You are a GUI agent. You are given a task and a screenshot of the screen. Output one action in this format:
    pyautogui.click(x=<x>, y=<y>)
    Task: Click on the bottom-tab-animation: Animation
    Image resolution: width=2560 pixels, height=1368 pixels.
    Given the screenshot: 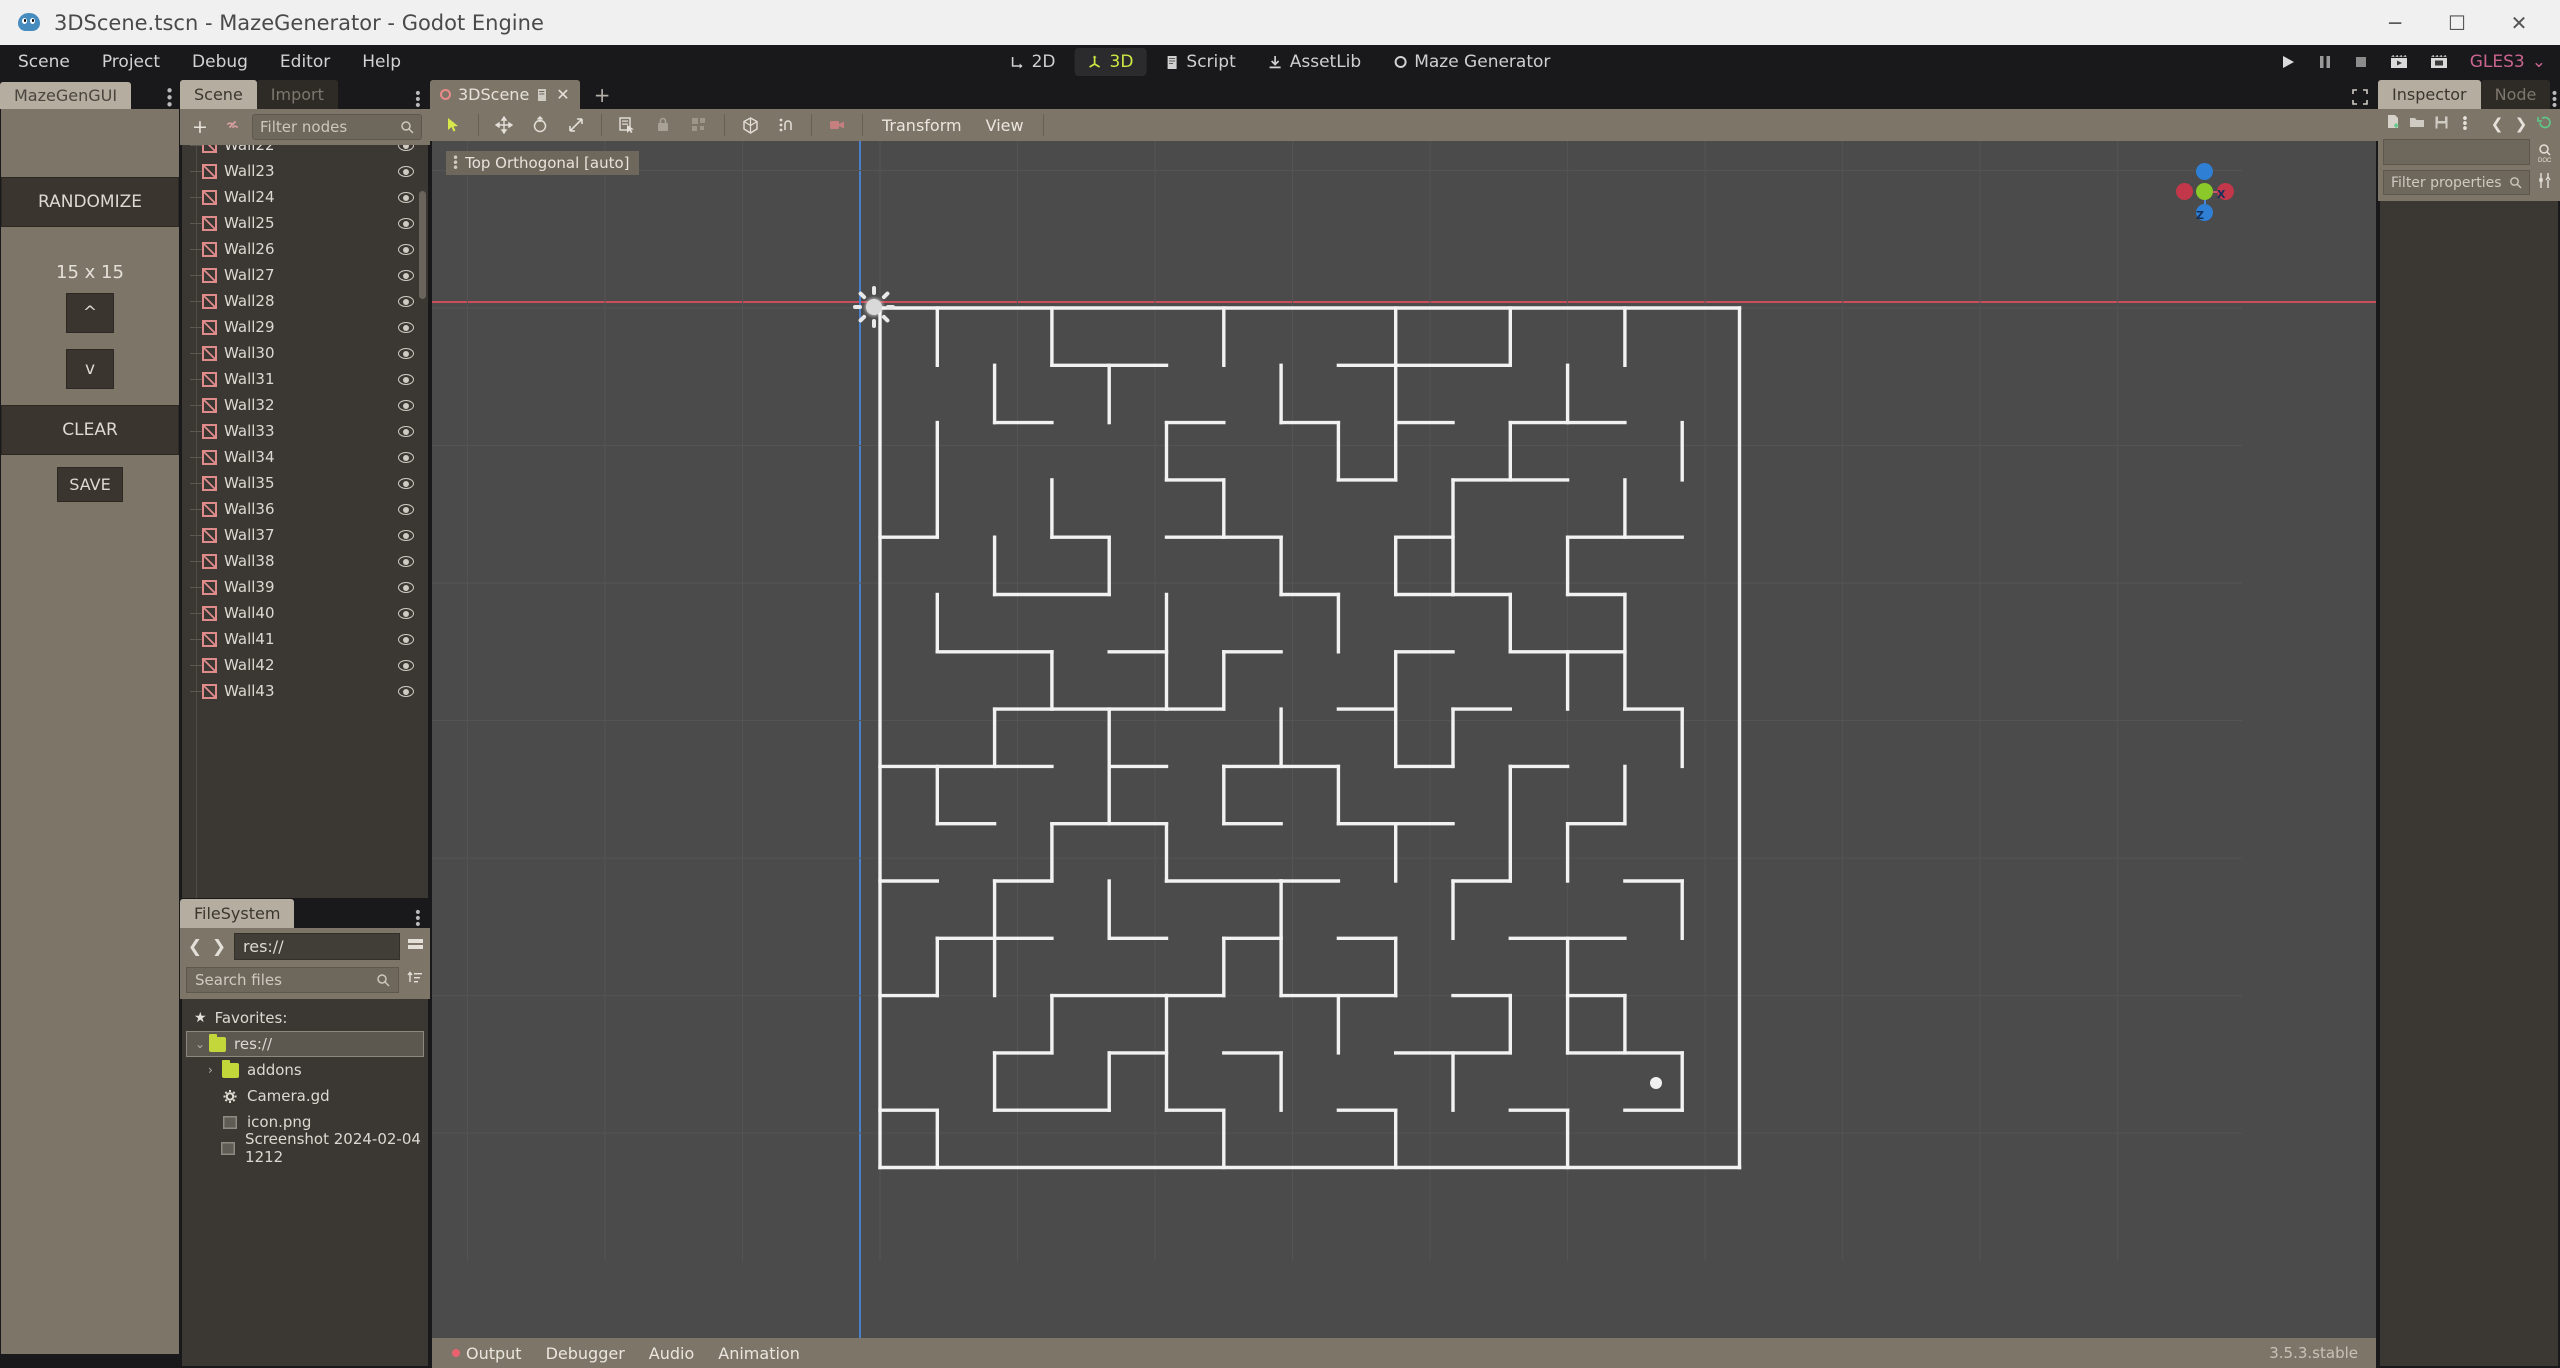 What is the action you would take?
    pyautogui.click(x=759, y=1353)
    